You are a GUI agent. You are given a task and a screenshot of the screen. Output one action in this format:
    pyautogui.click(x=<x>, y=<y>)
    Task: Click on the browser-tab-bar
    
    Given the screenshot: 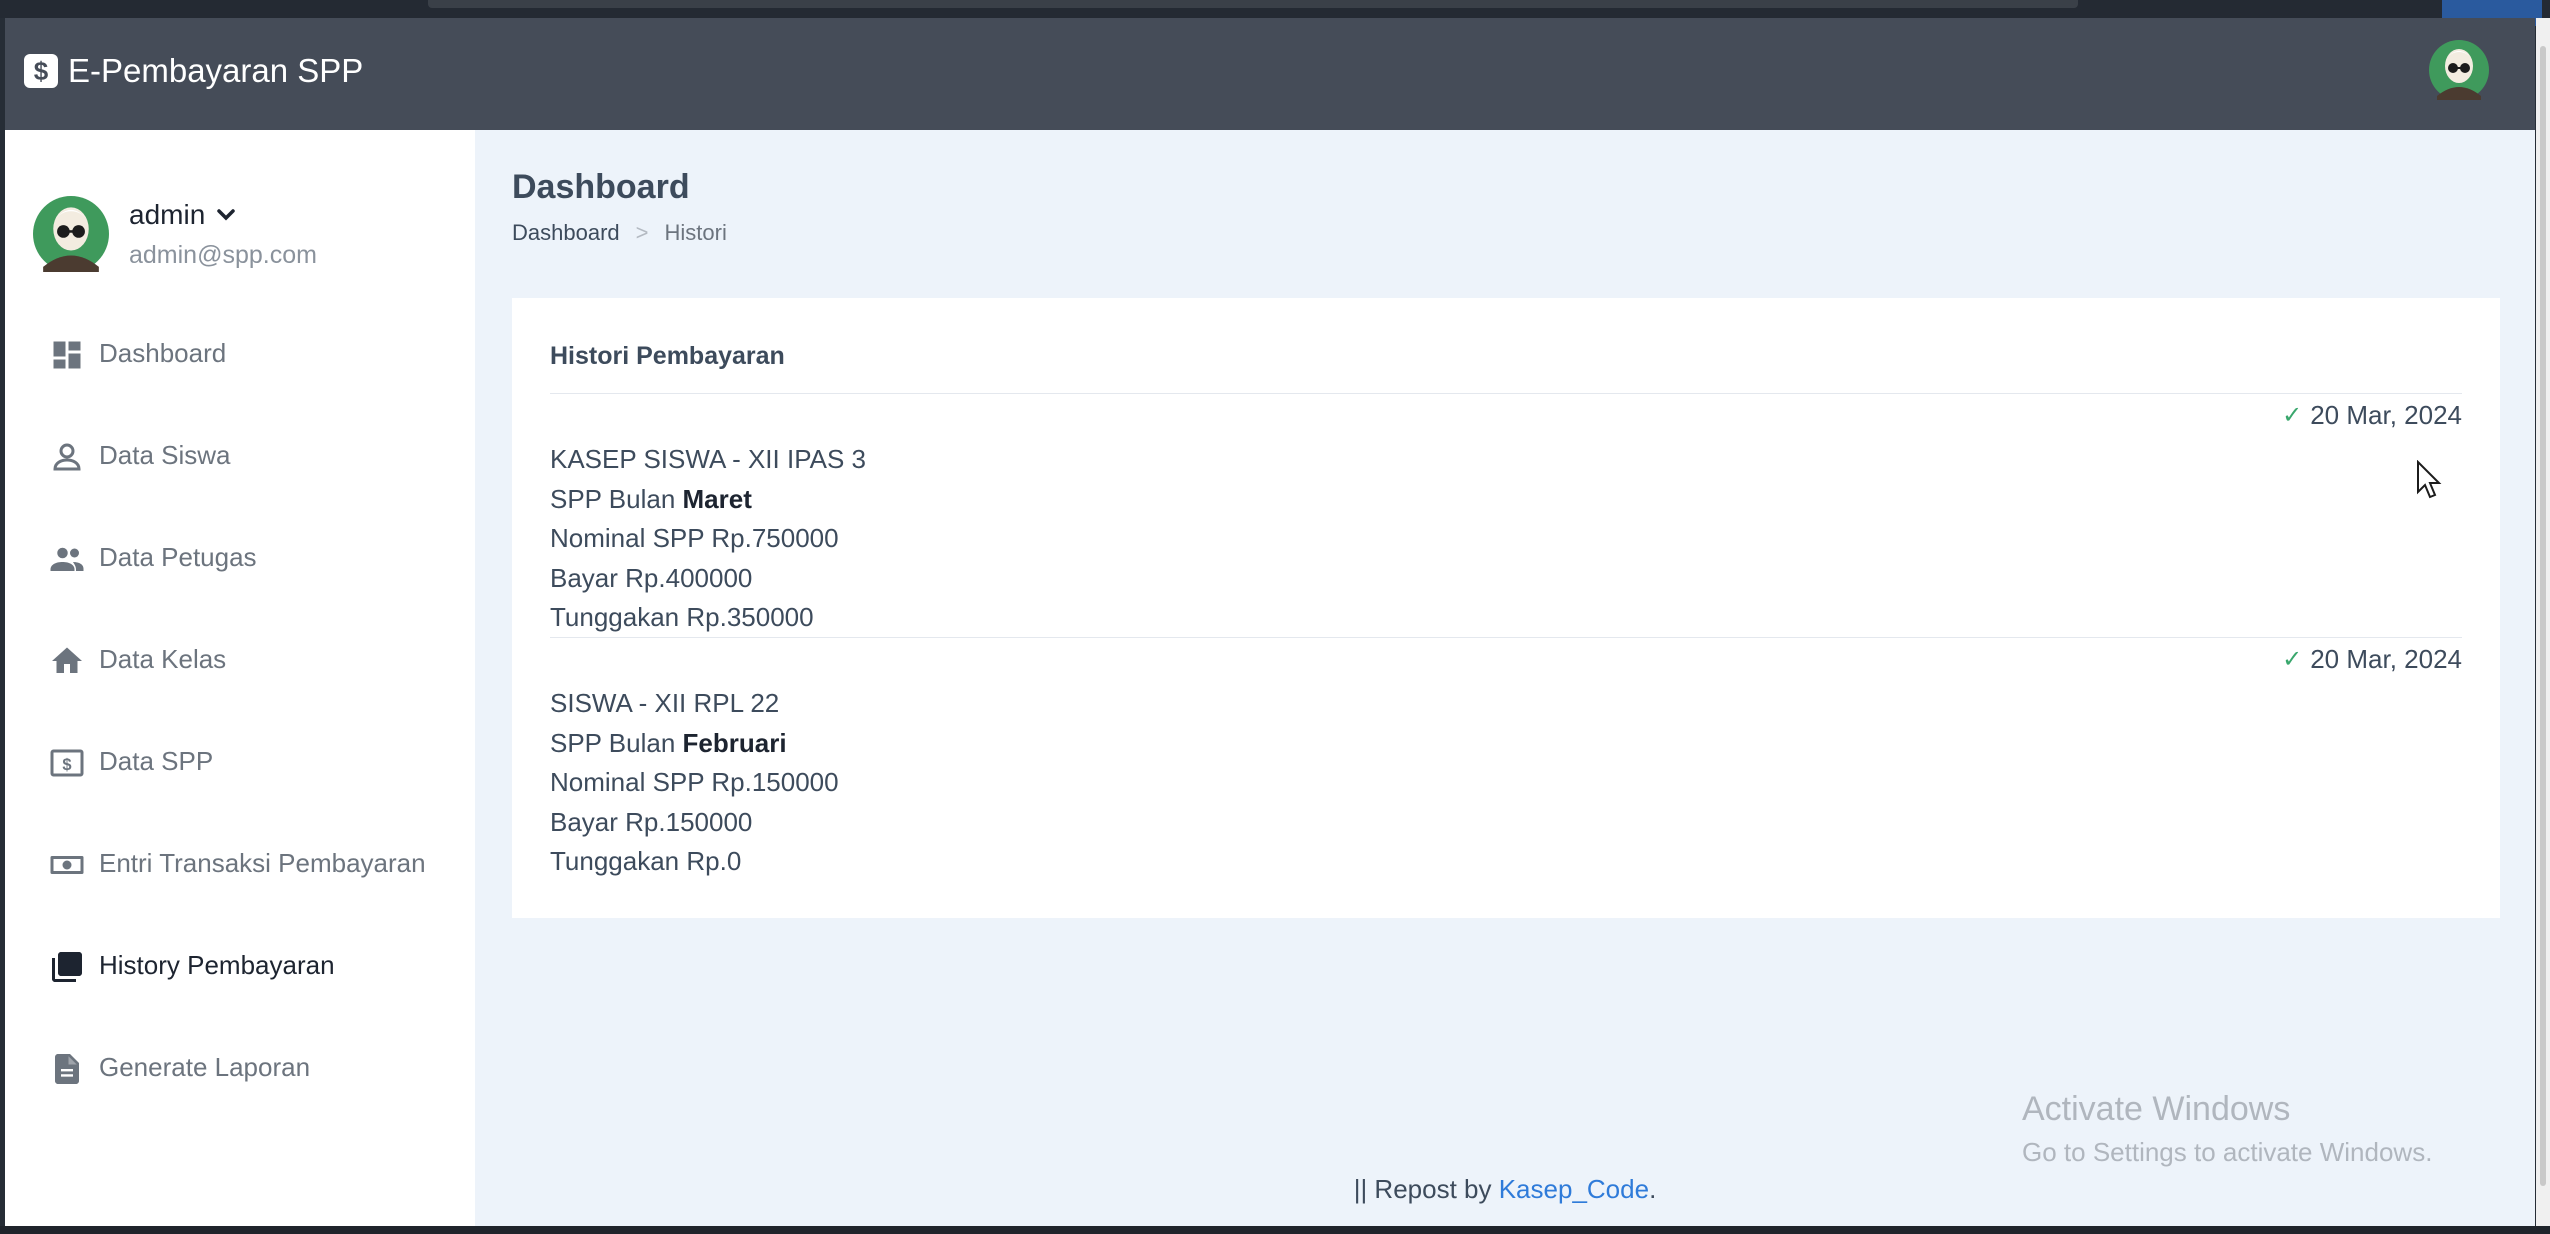 What is the action you would take?
    pyautogui.click(x=1253, y=4)
    